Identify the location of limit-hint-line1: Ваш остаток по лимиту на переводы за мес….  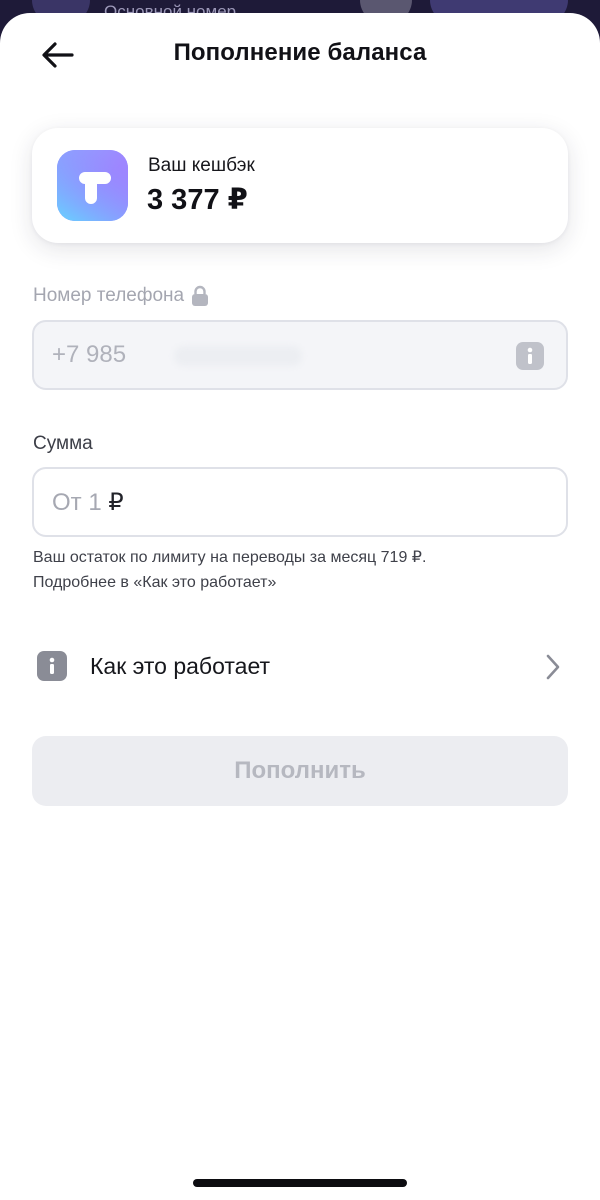
(230, 557).